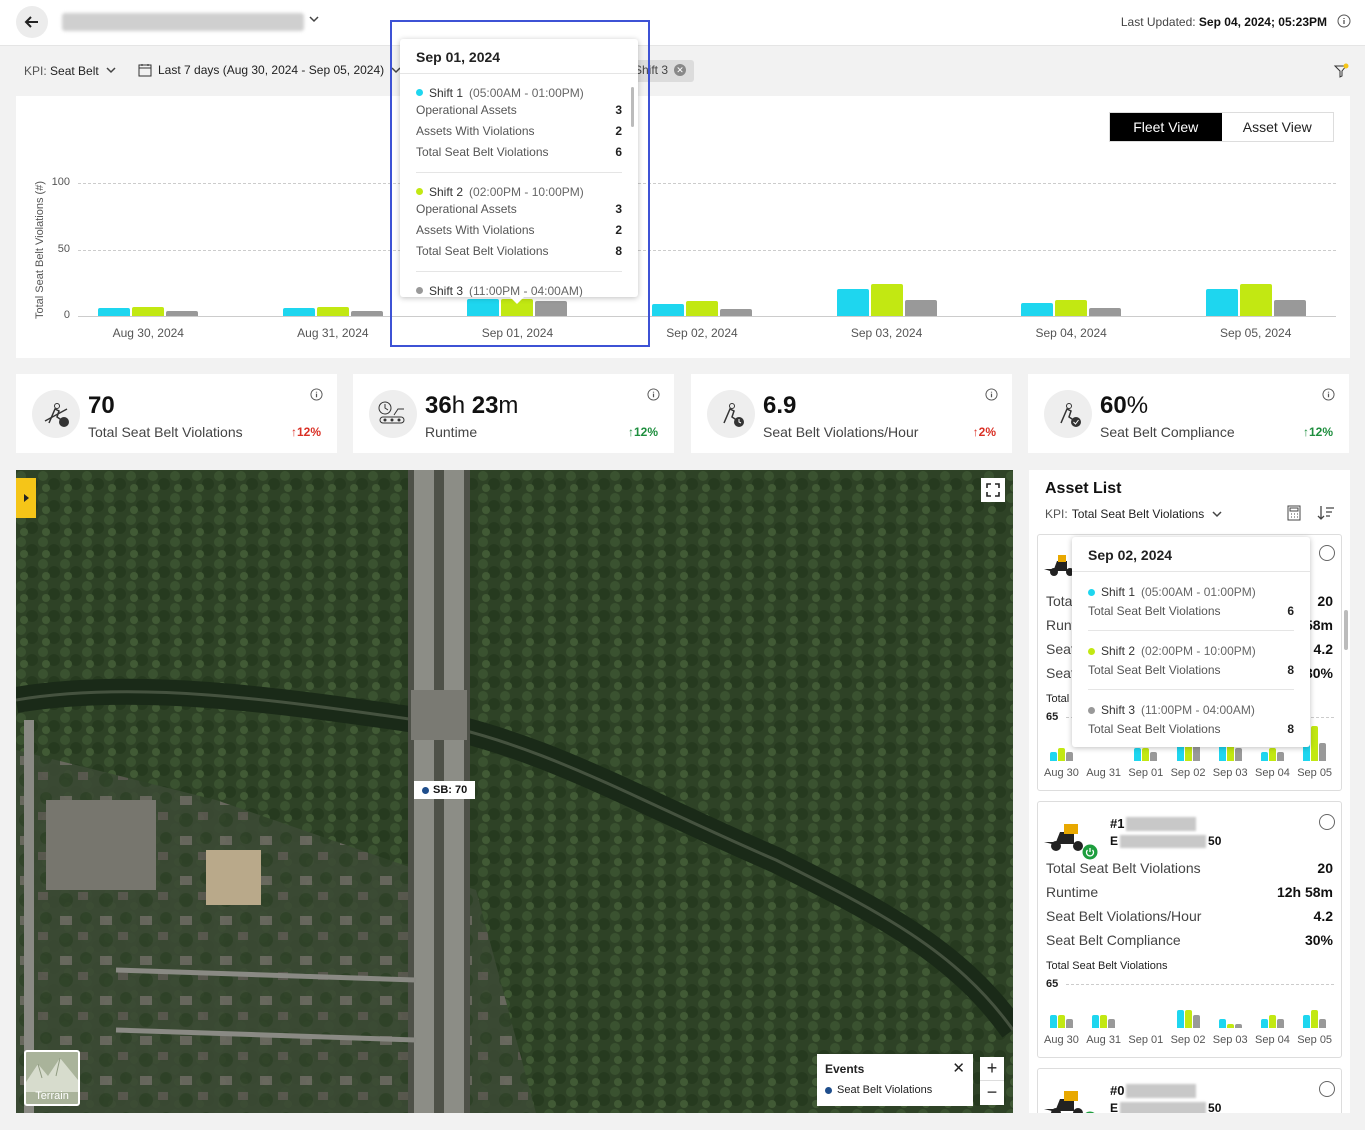 This screenshot has height=1130, width=1365. Describe the element at coordinates (851, 413) in the screenshot. I see `kpi-card-violations-hour: 6.9 Seat Belt Violations/Hour ↑2%` at that location.